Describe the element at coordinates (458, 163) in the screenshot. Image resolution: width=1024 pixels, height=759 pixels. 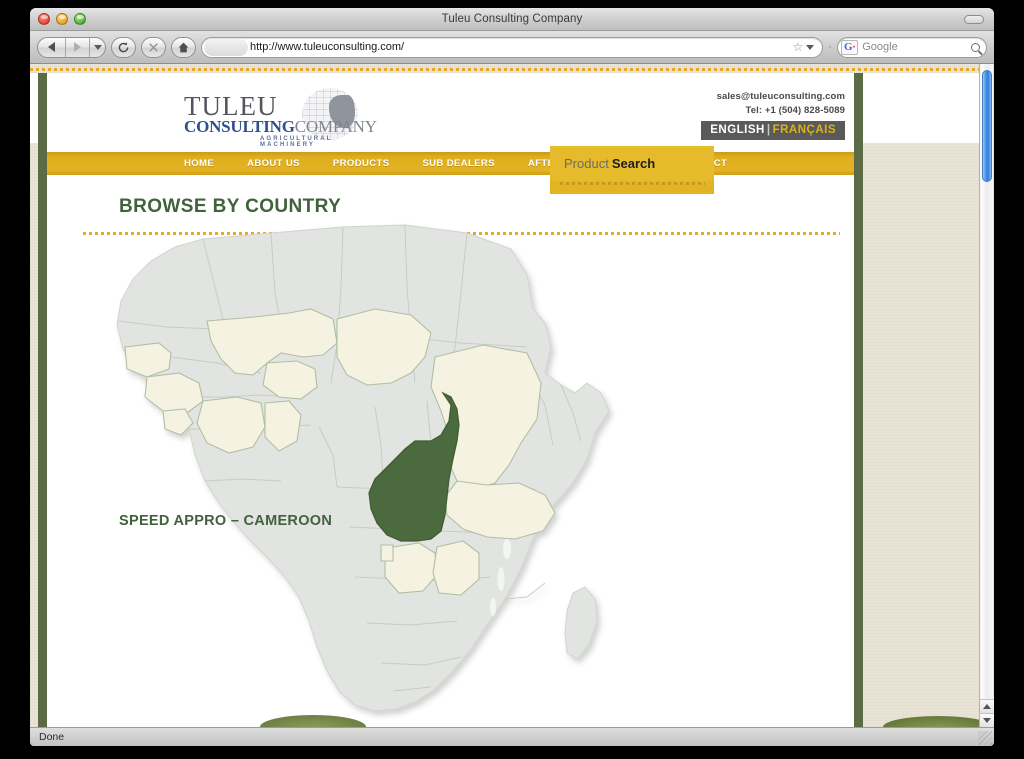
I see `nav-item-sub-dealers: SUB DEALERS` at that location.